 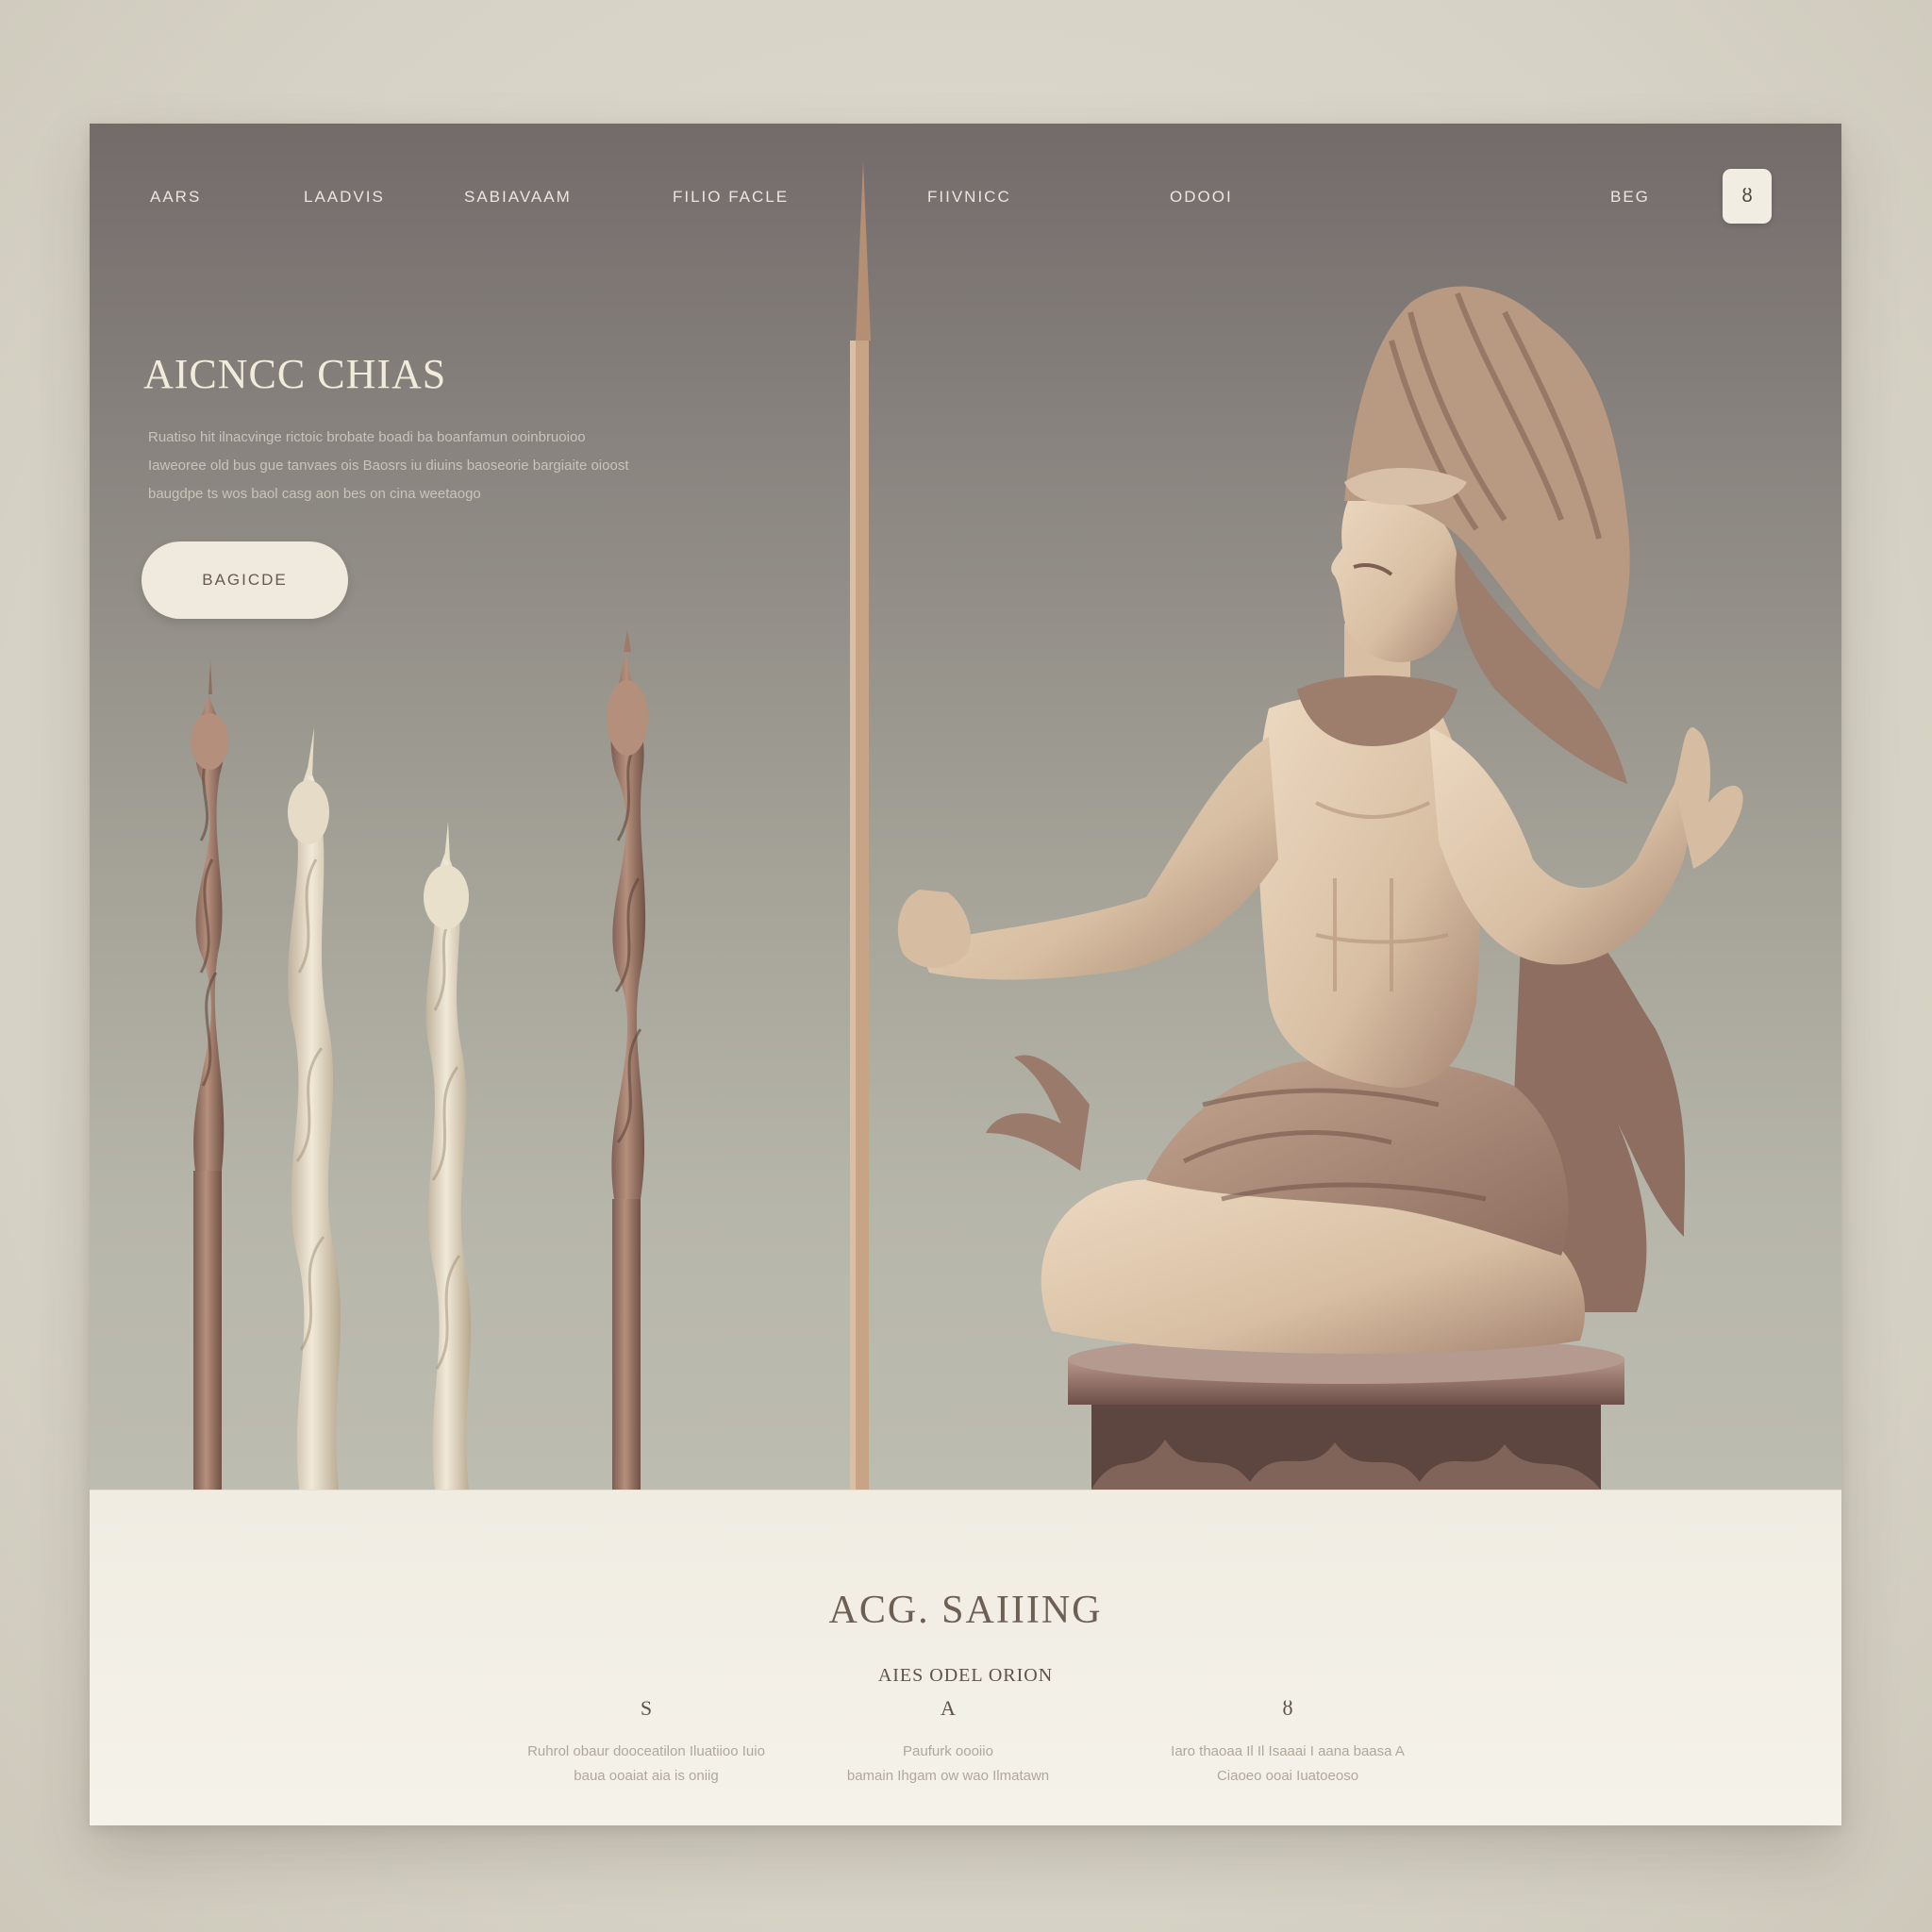 What do you see at coordinates (948, 1751) in the screenshot?
I see `feature-text-line: Paufurk oooiio` at bounding box center [948, 1751].